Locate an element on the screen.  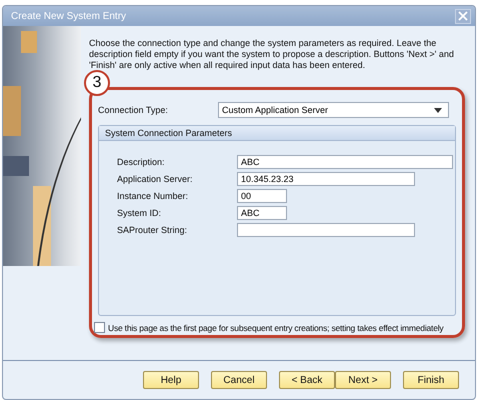
input-field: 00 is located at coordinates (262, 196).